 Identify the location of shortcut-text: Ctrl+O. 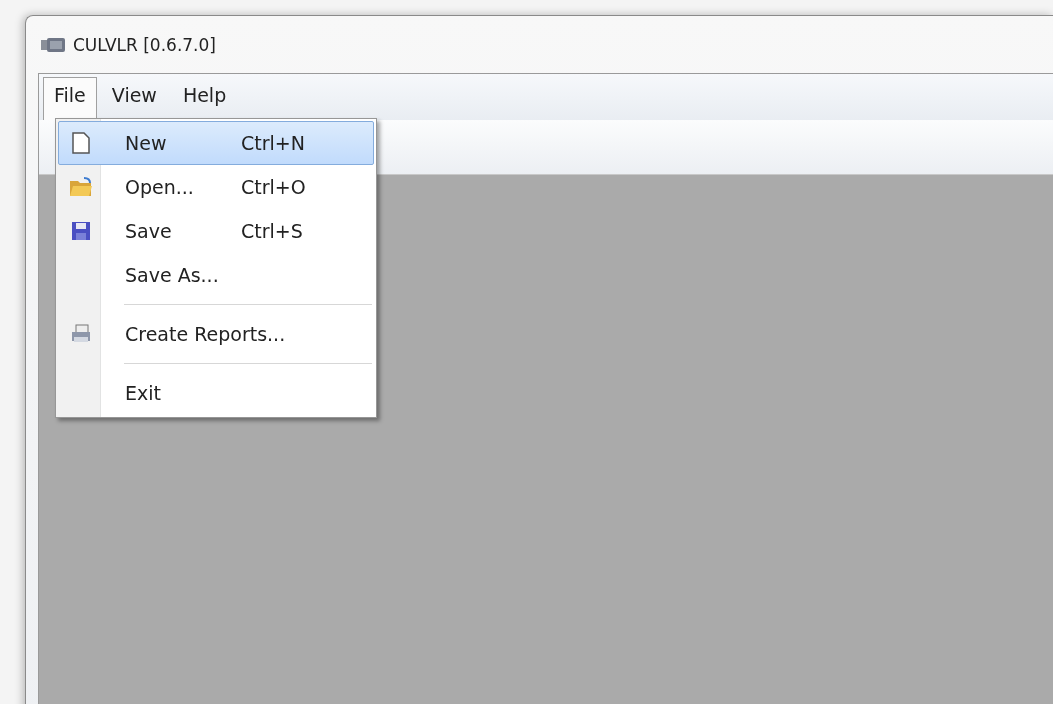
(273, 187).